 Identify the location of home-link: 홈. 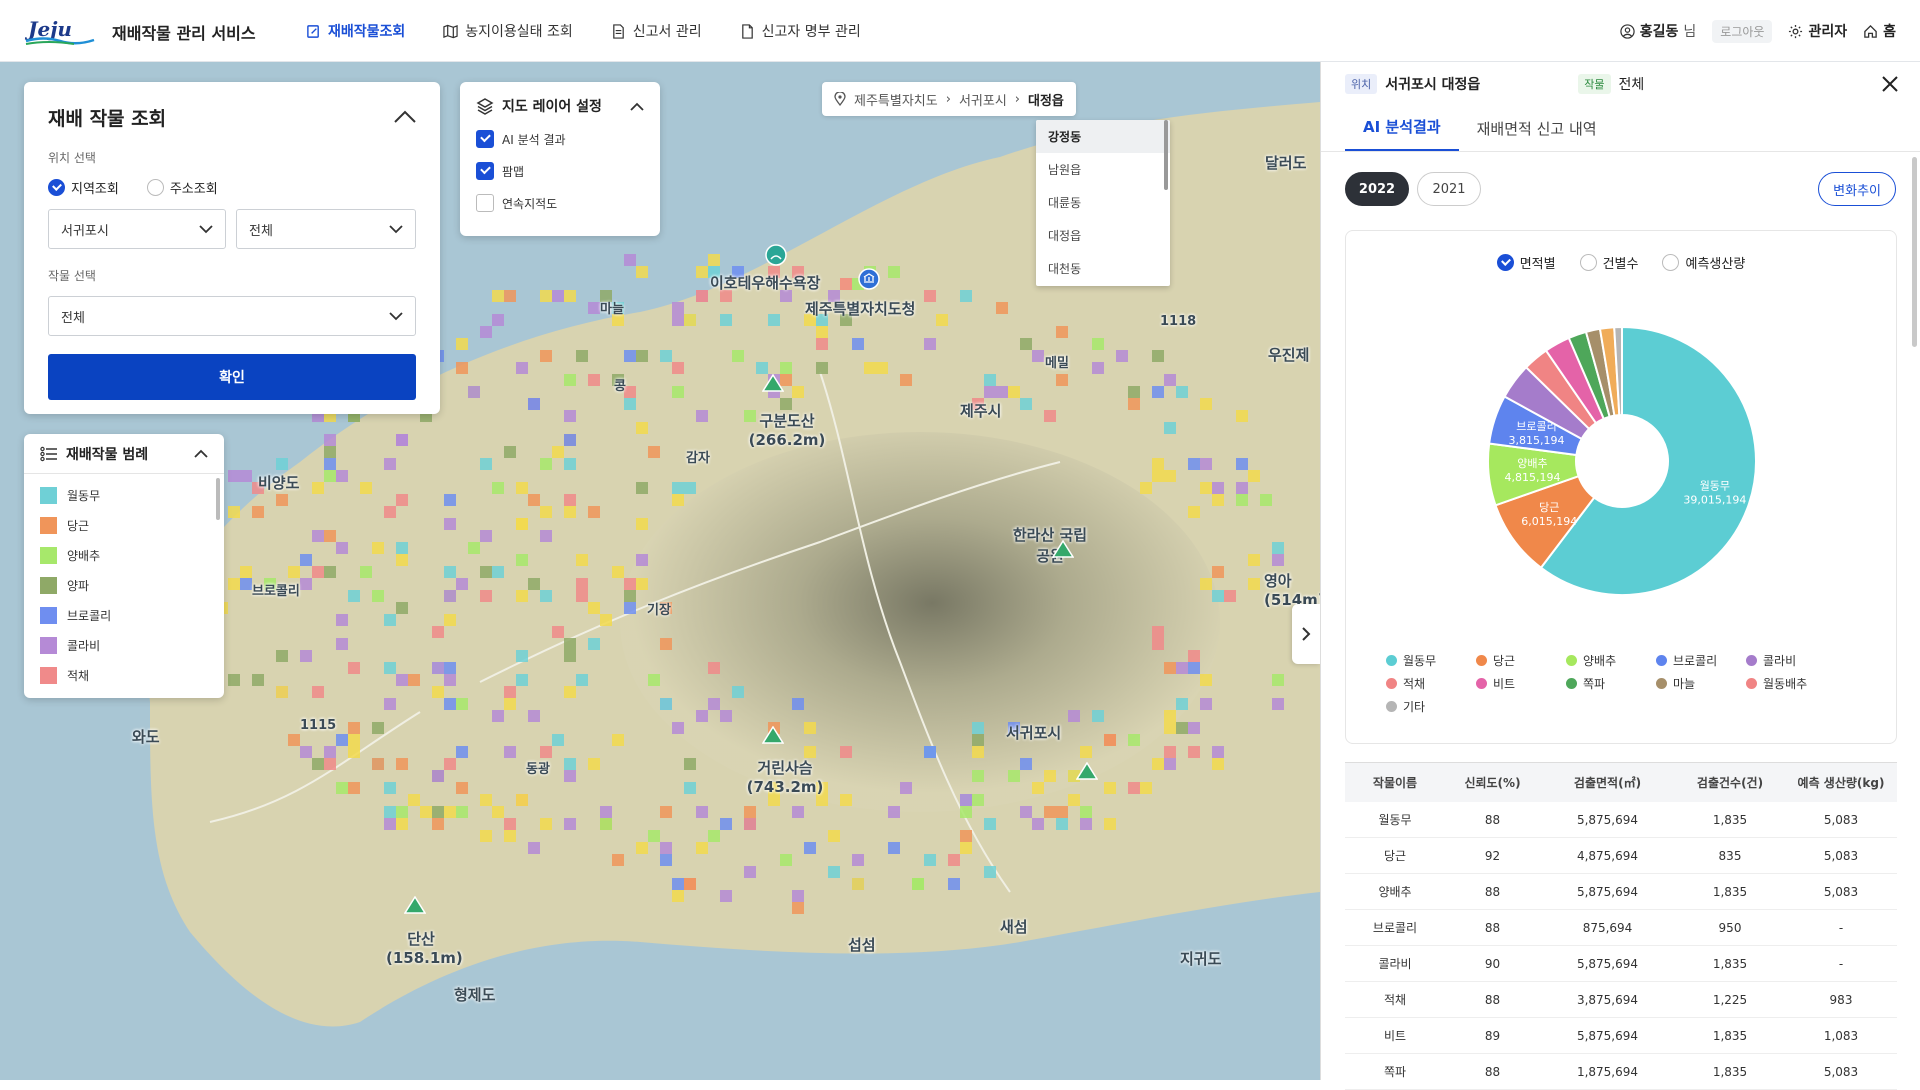
(1879, 31).